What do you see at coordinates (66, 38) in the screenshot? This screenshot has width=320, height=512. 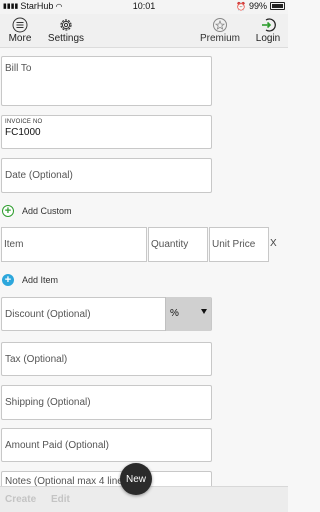 I see `settings-label: Settings` at bounding box center [66, 38].